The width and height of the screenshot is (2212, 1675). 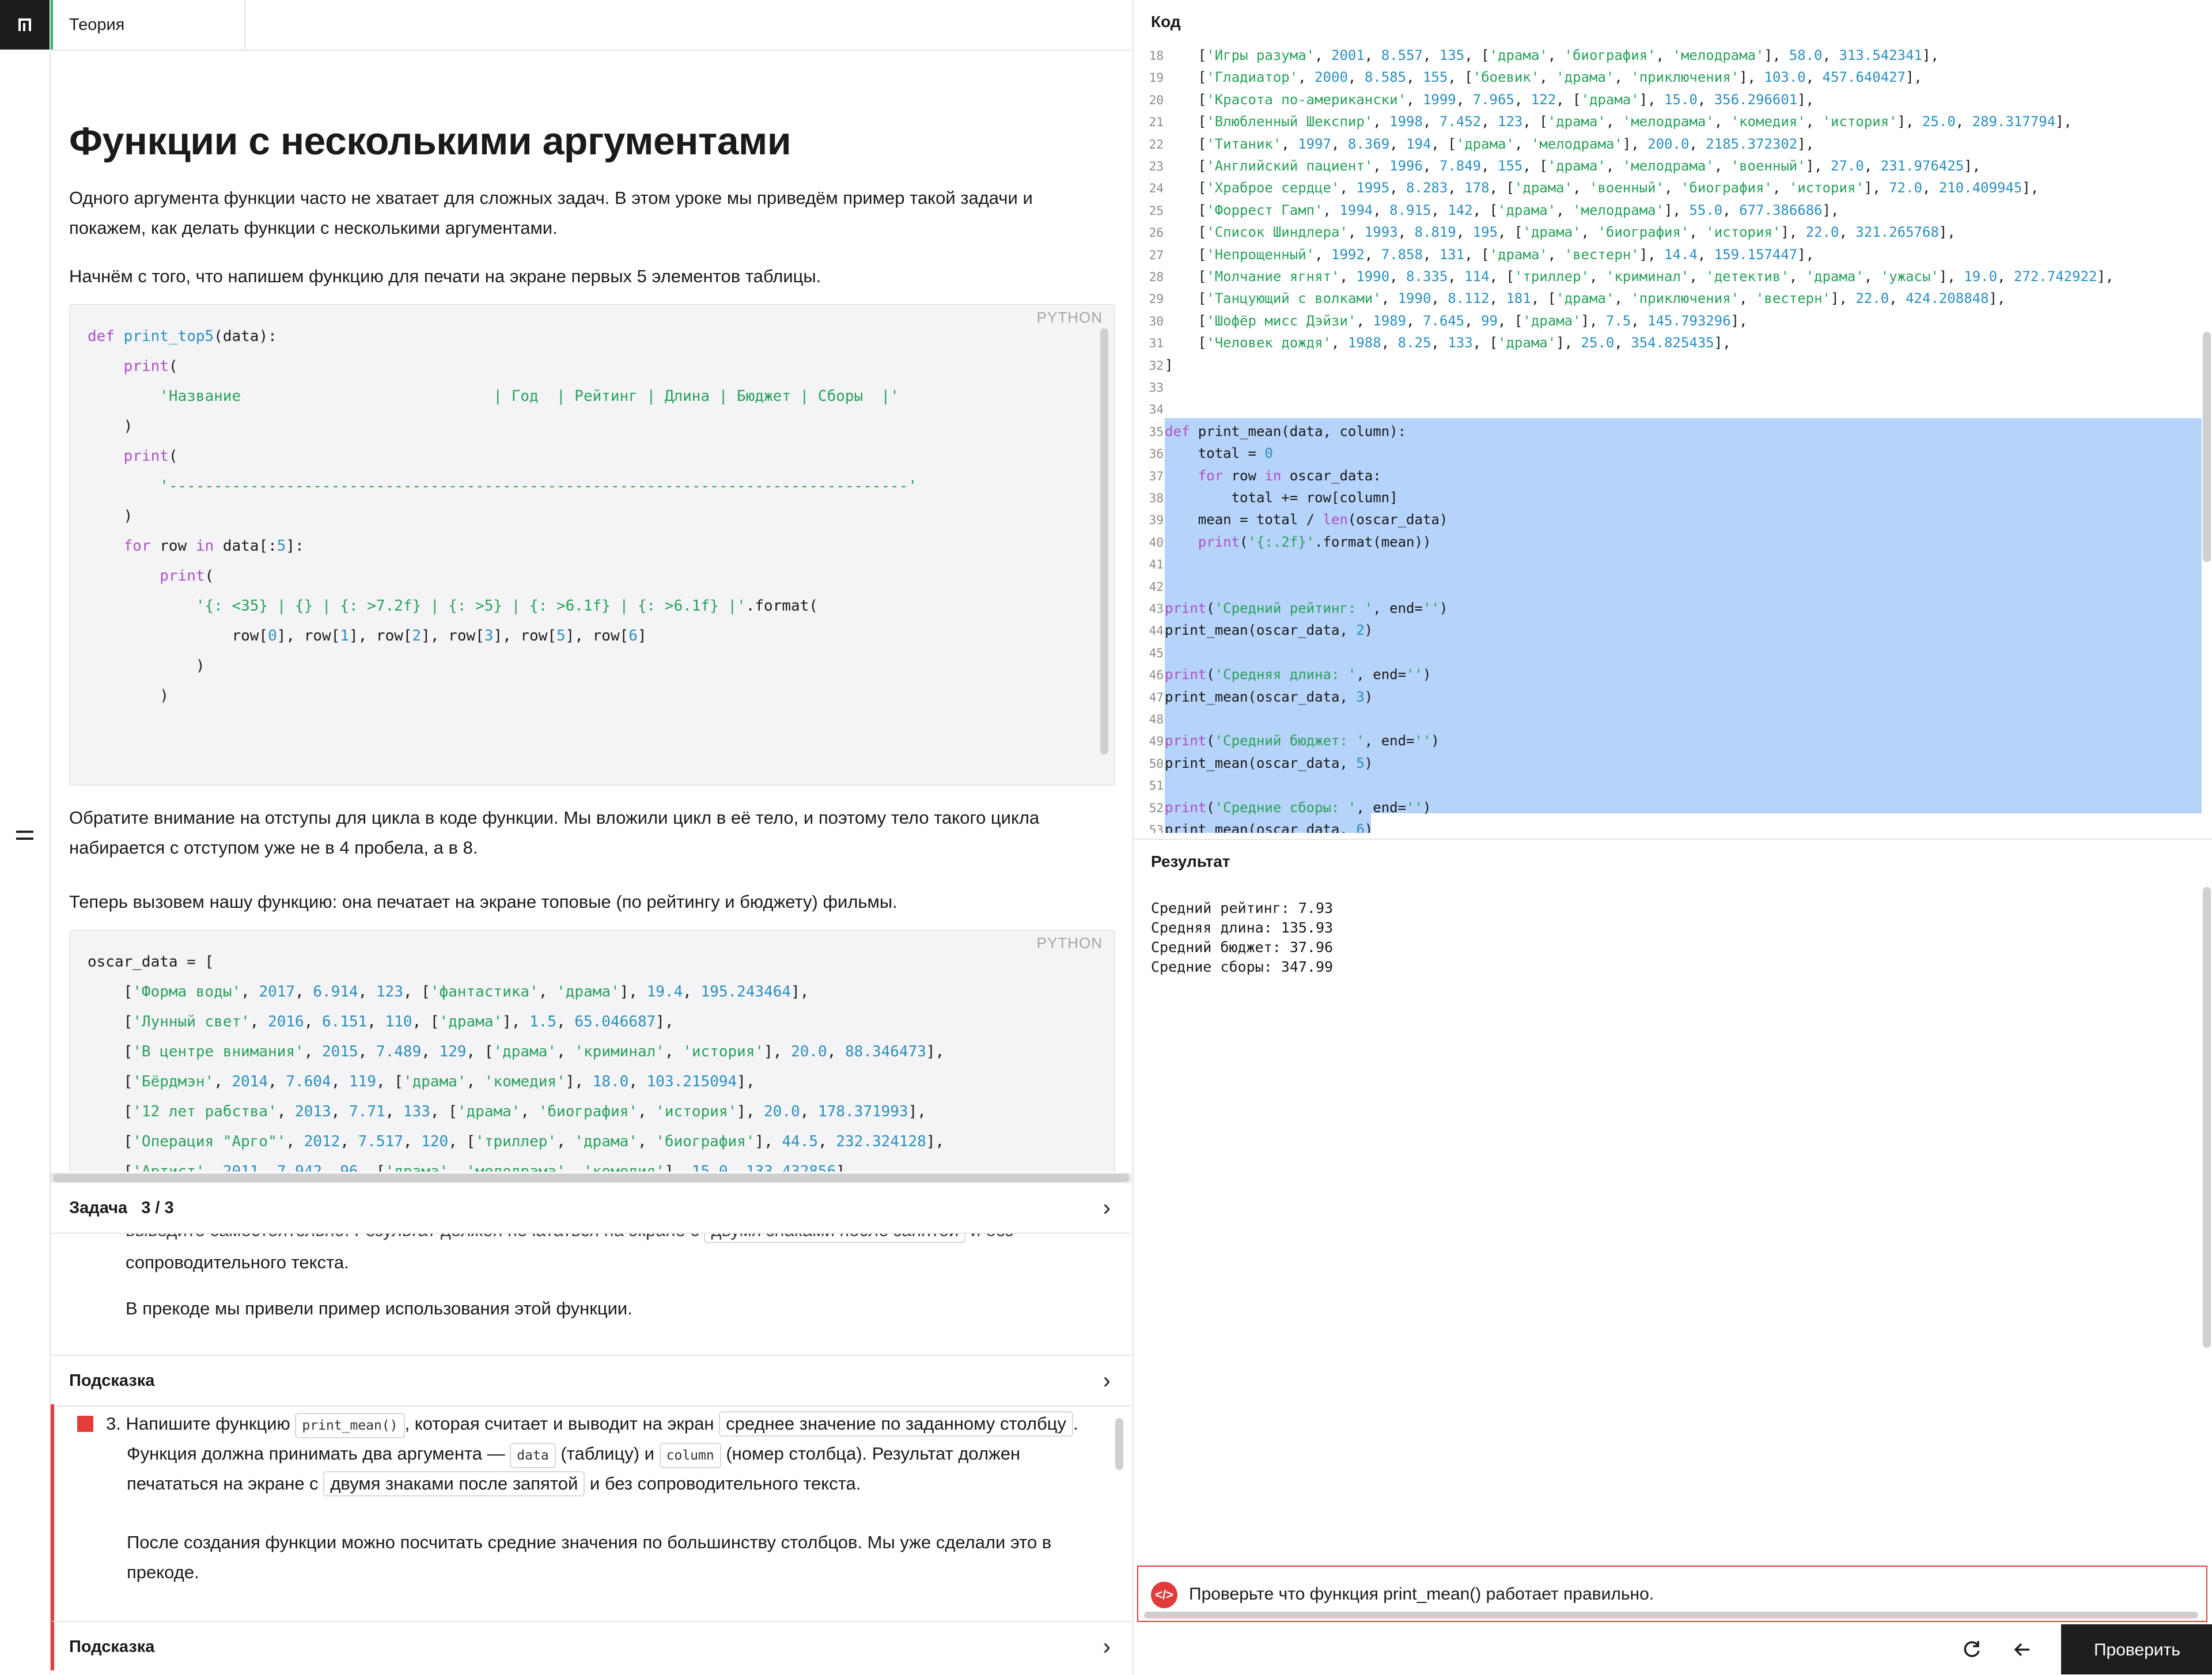 What do you see at coordinates (237, 1262) in the screenshot?
I see `prev-task-text-1: сопроводительного текста.` at bounding box center [237, 1262].